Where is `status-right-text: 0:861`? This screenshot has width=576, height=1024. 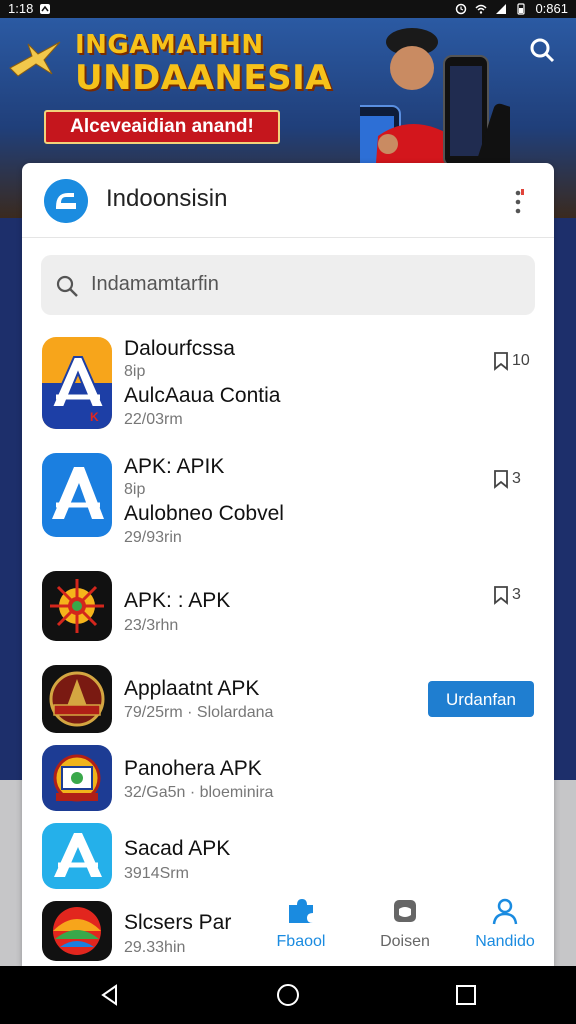
status-right-text: 0:861 is located at coordinates (551, 8).